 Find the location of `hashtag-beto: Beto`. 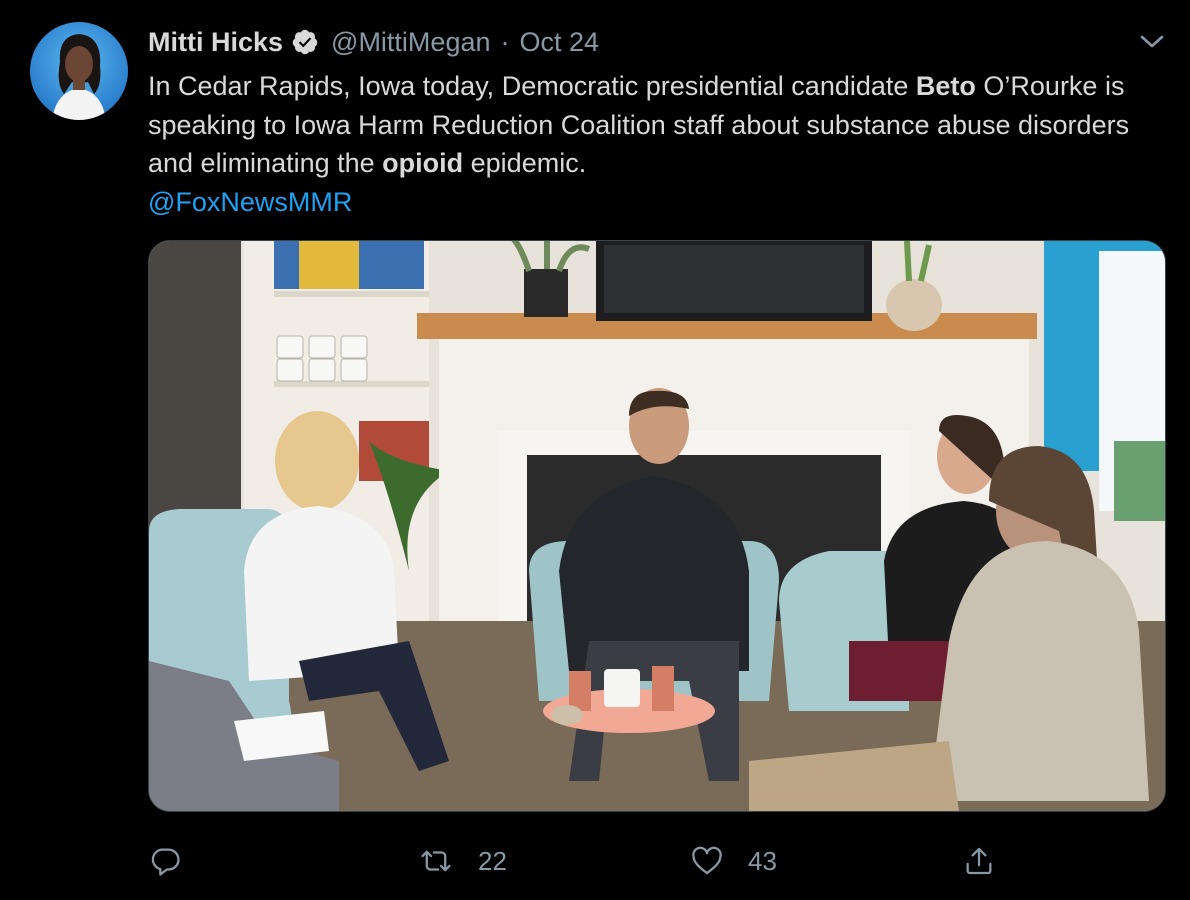

hashtag-beto: Beto is located at coordinates (946, 86).